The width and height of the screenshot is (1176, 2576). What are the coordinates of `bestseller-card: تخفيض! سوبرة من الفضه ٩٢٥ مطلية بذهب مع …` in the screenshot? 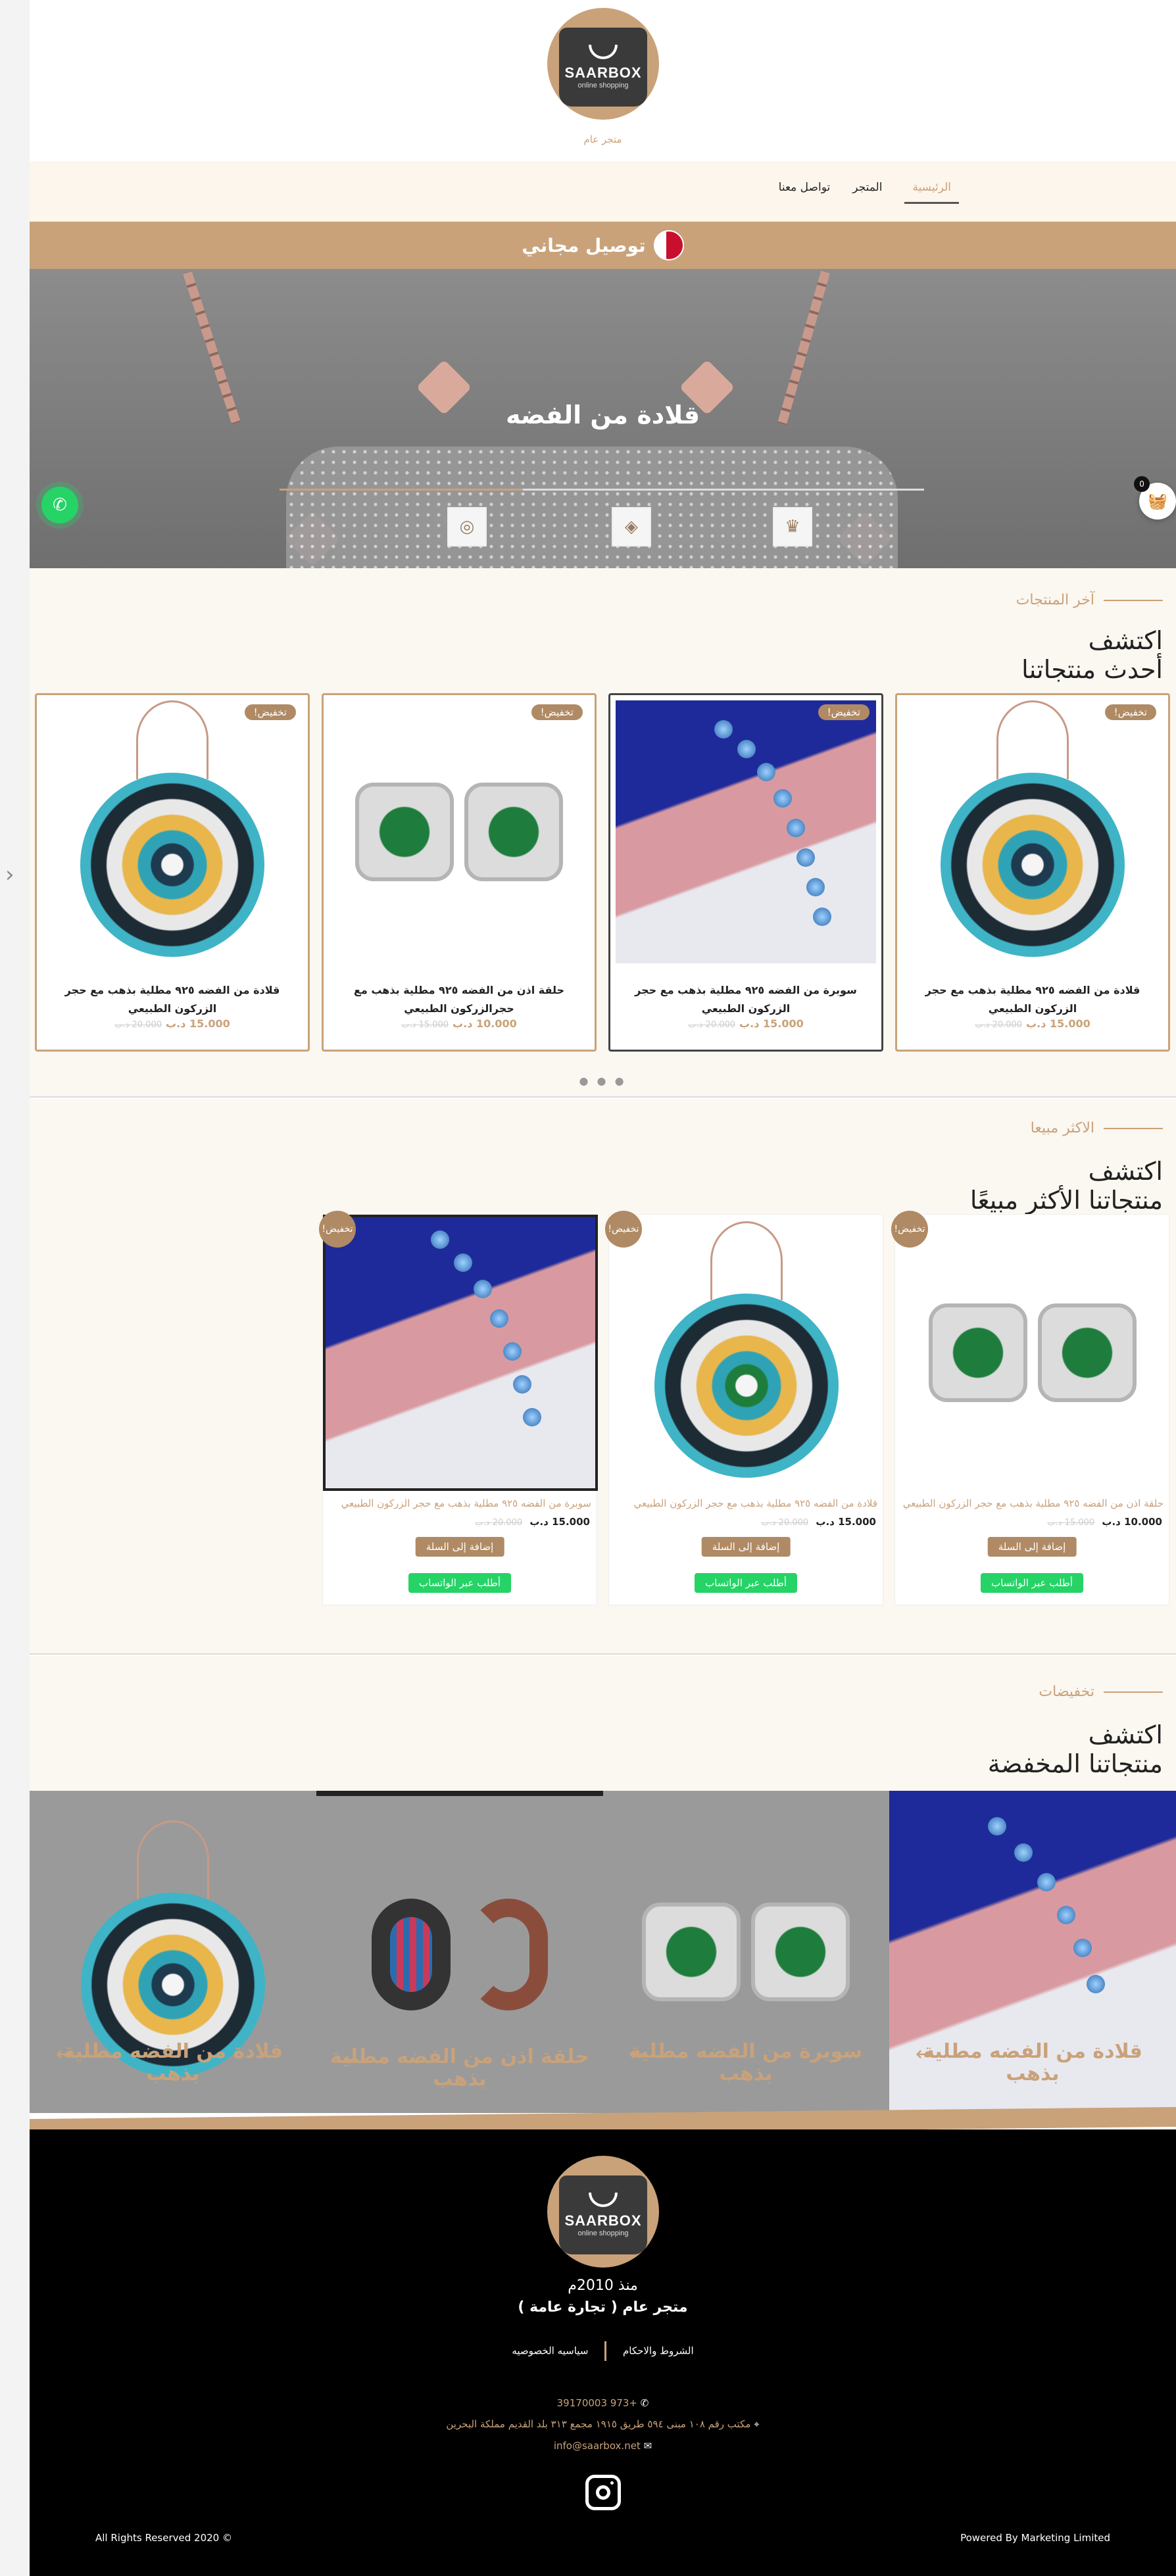 It's located at (459, 1408).